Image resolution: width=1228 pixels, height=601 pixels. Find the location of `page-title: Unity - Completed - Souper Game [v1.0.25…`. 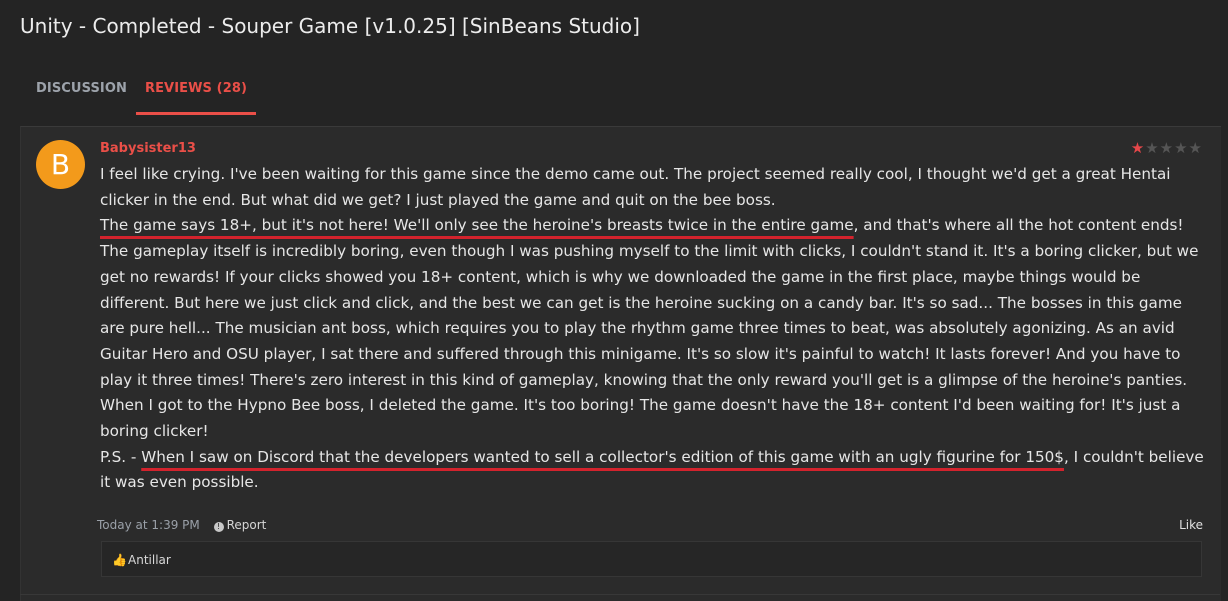

page-title: Unity - Completed - Souper Game [v1.0.25… is located at coordinates (330, 26).